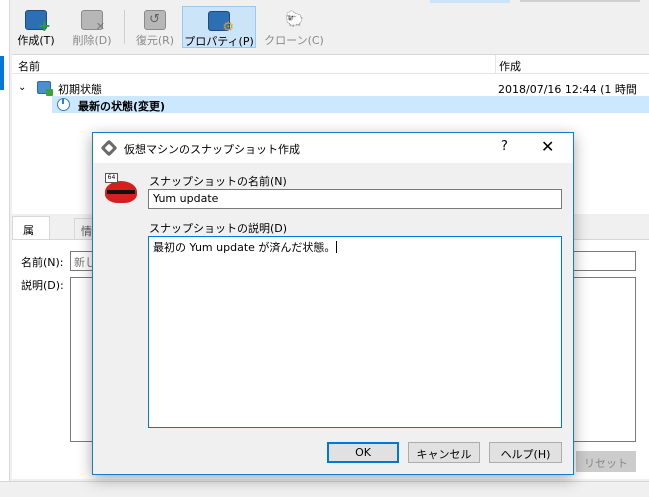 The height and width of the screenshot is (497, 649). I want to click on camera-add-icon, so click(38, 22).